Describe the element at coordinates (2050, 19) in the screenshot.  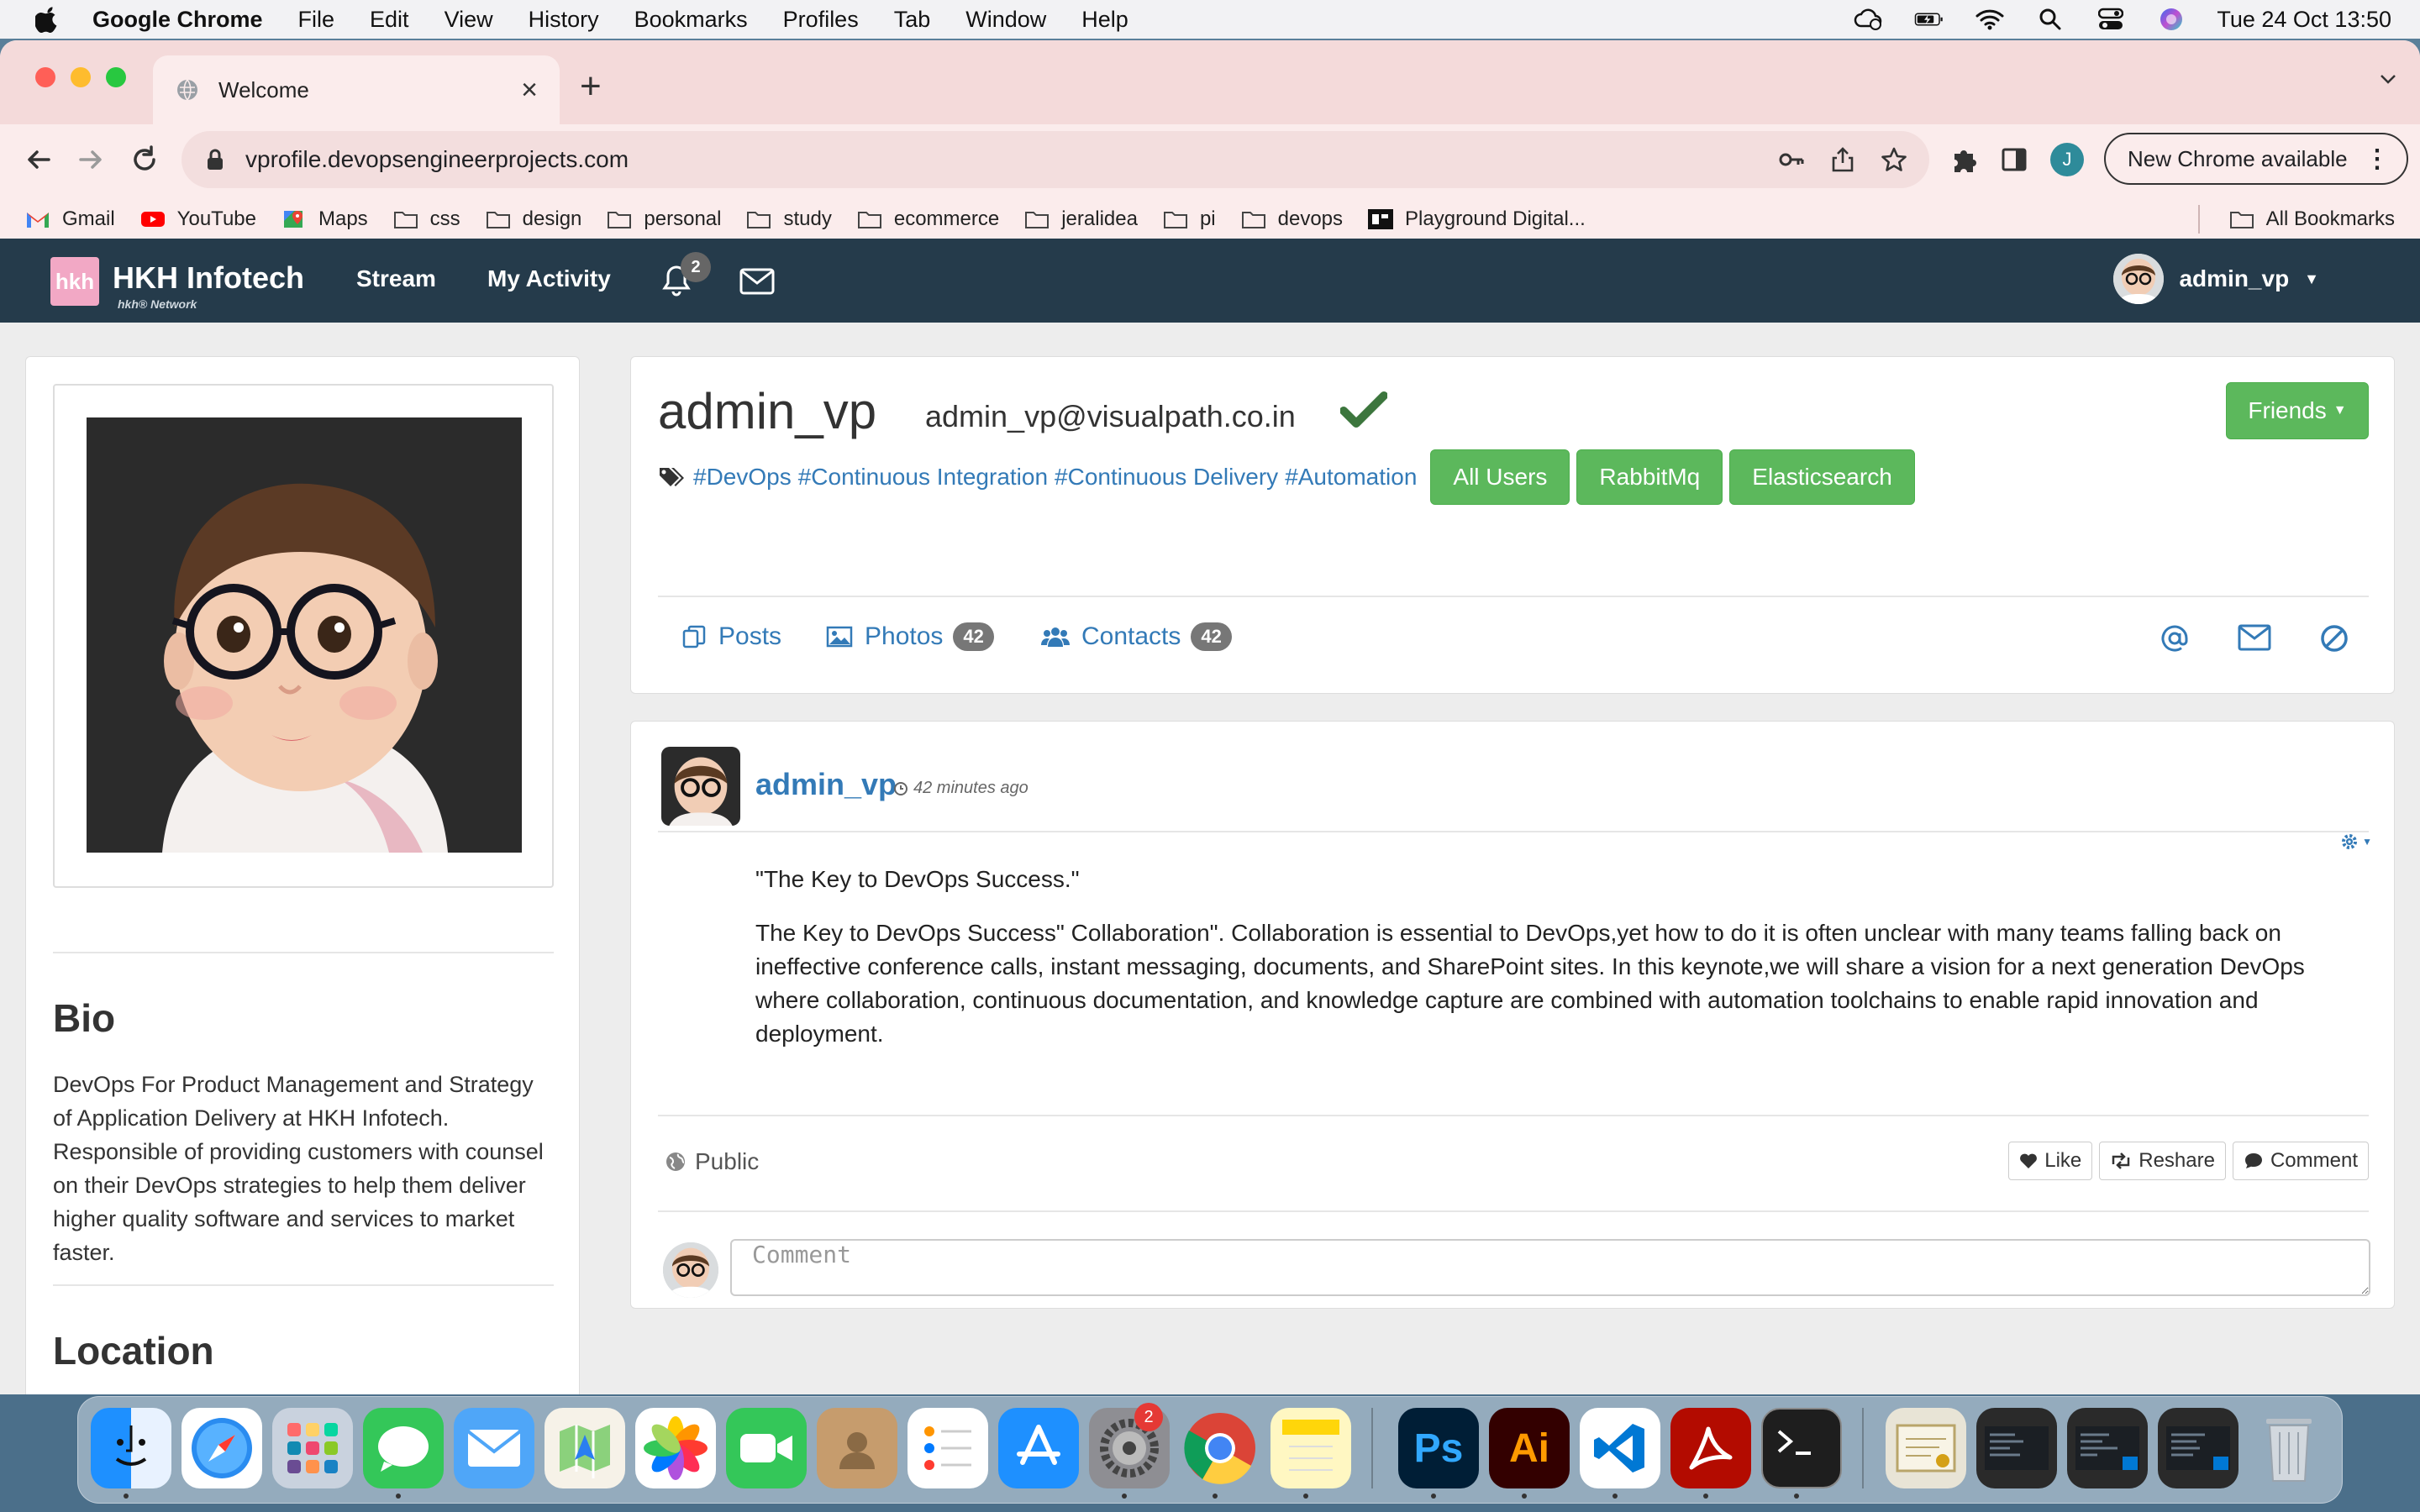
I see `spotlight-search-icon` at that location.